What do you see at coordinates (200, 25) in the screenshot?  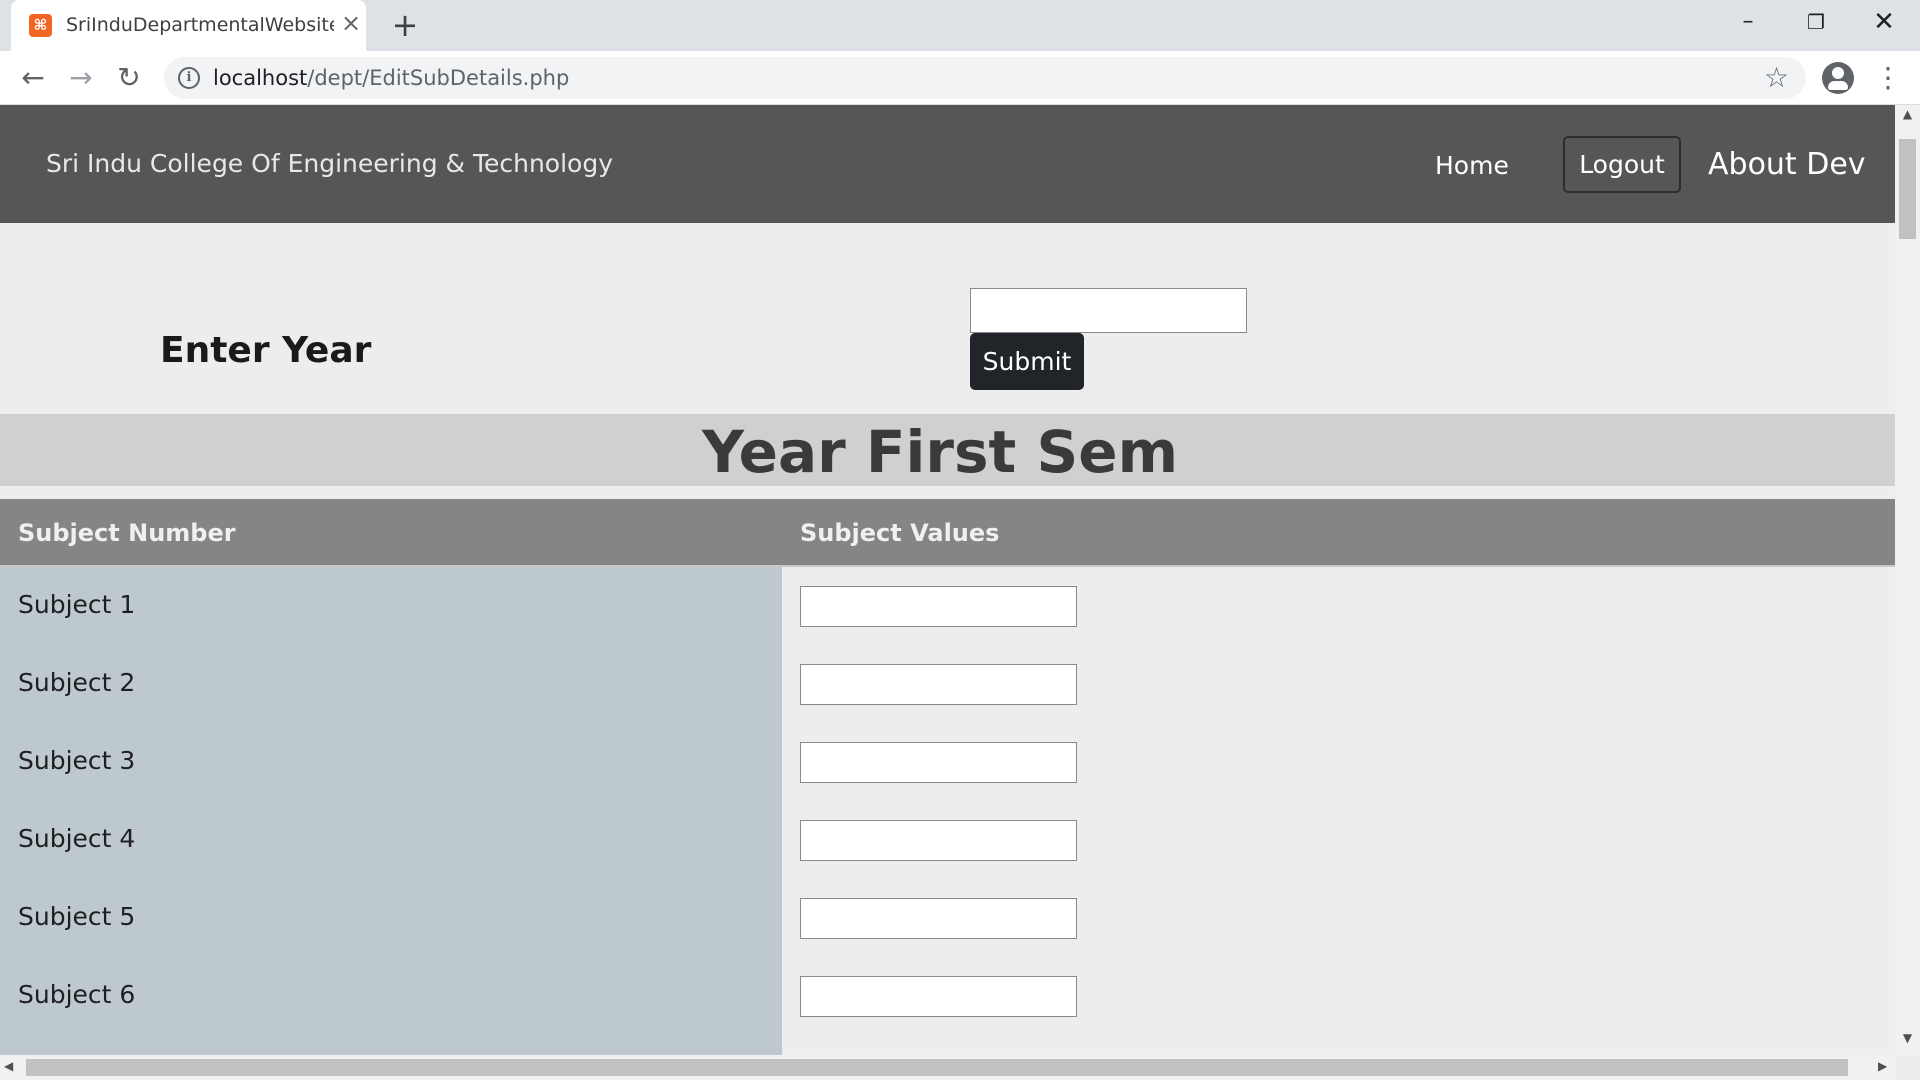 I see `tab-title: SriInduDepartmentalWebsite-Final` at bounding box center [200, 25].